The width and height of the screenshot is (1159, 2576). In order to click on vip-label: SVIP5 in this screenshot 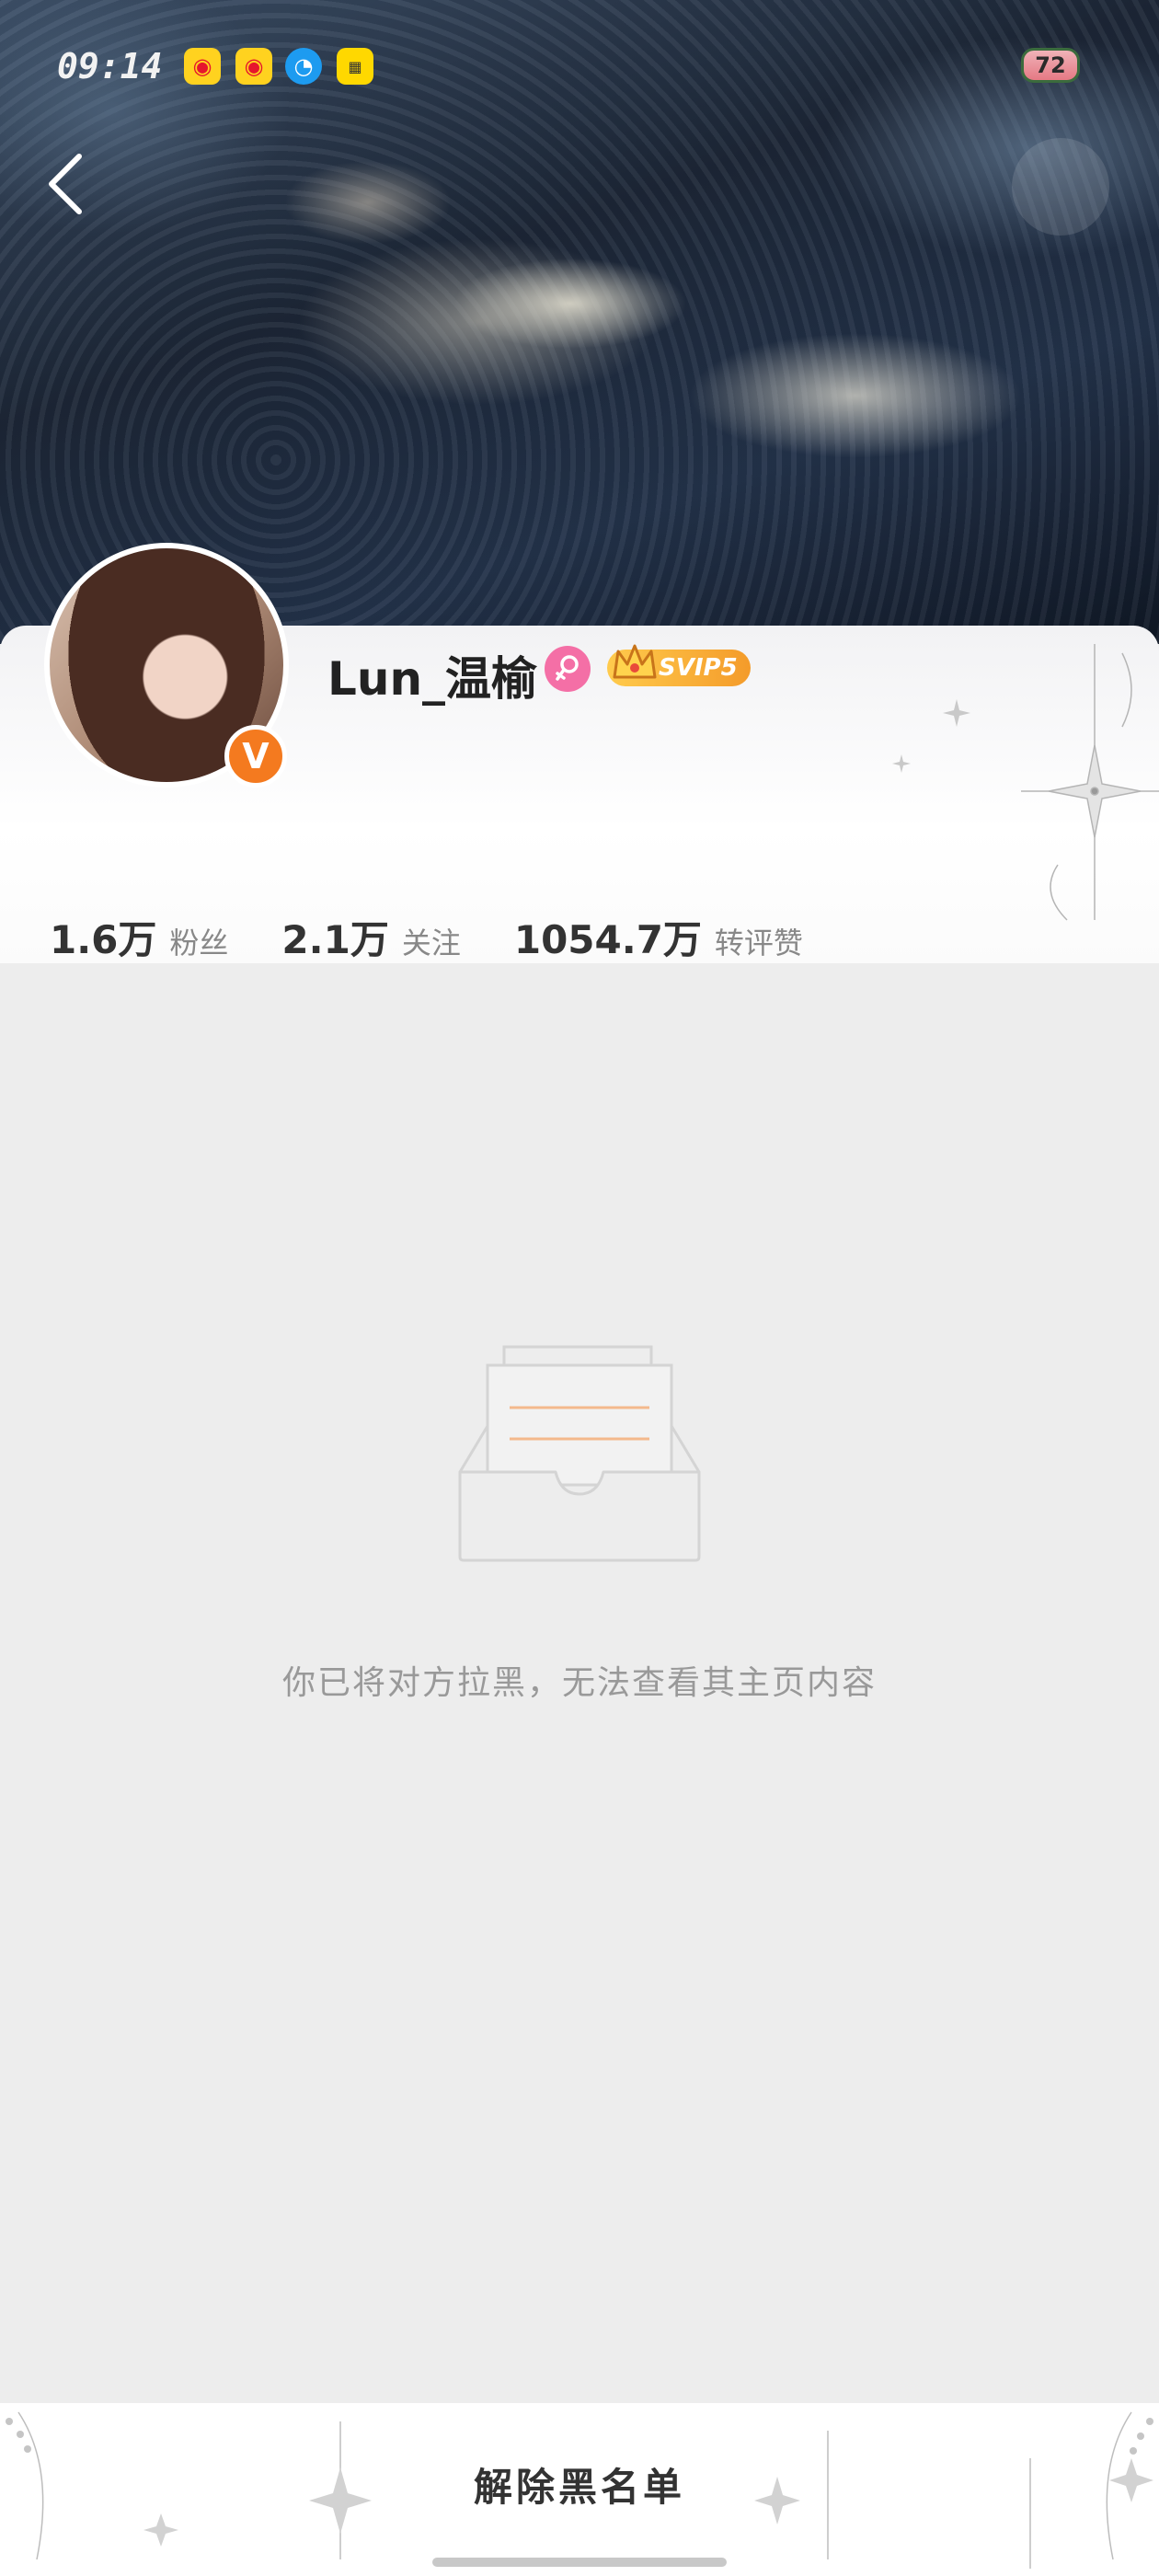, I will do `click(698, 668)`.